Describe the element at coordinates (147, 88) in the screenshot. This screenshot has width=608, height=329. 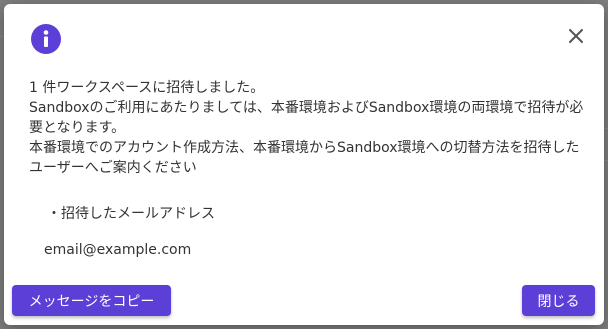
I see `message-line: 1 件ワークスペースに招待しました。` at that location.